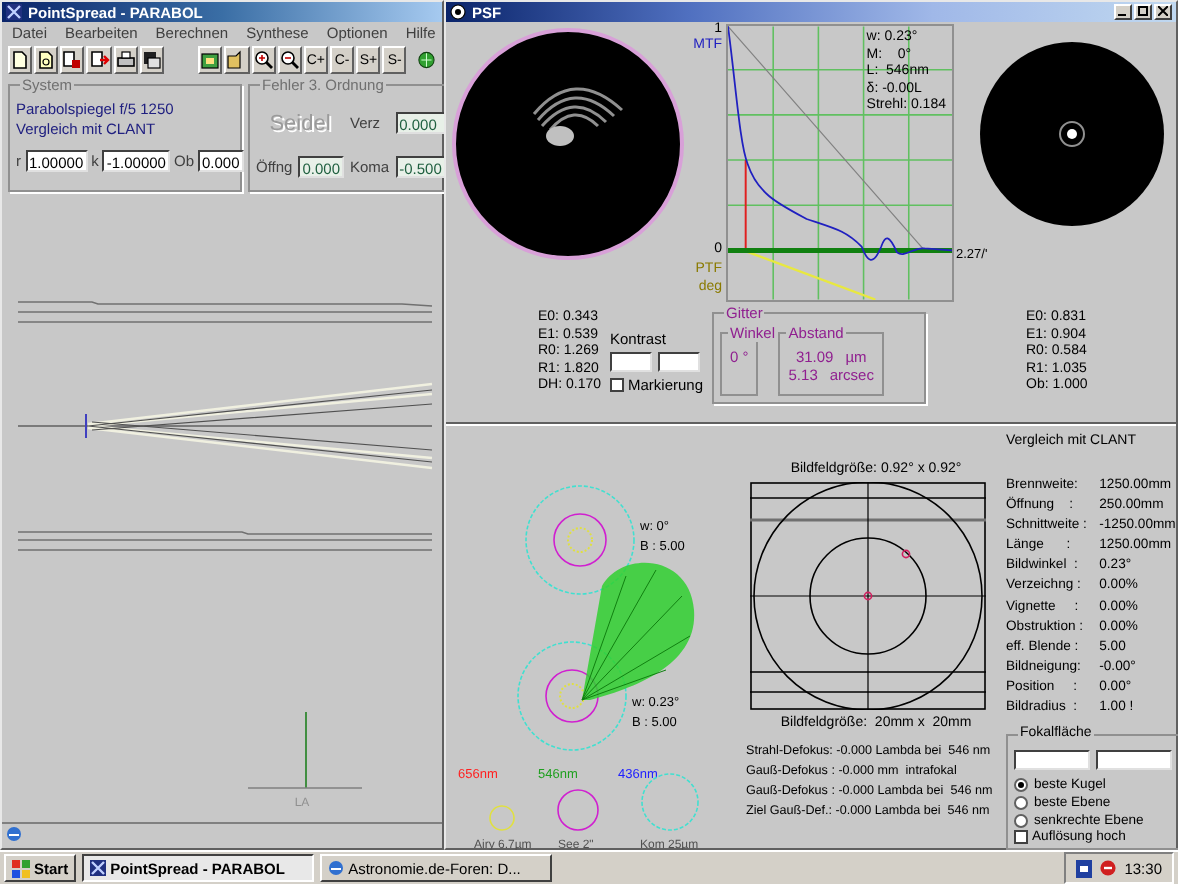  Describe the element at coordinates (236, 60) in the screenshot. I see `folder-icon` at that location.